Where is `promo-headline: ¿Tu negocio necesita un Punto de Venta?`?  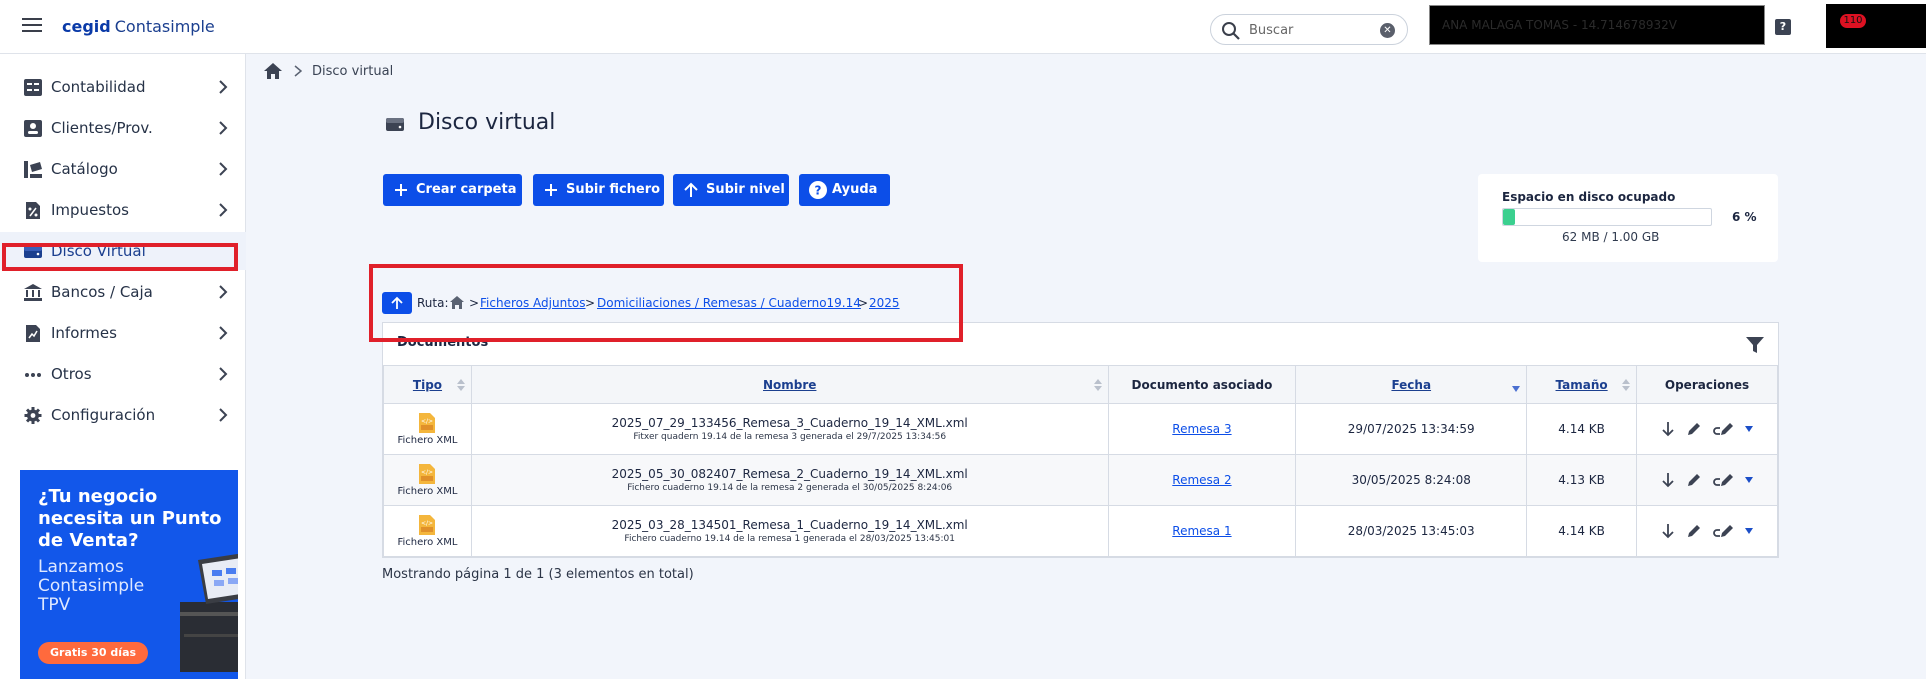 promo-headline: ¿Tu negocio necesita un Punto de Venta? is located at coordinates (130, 518).